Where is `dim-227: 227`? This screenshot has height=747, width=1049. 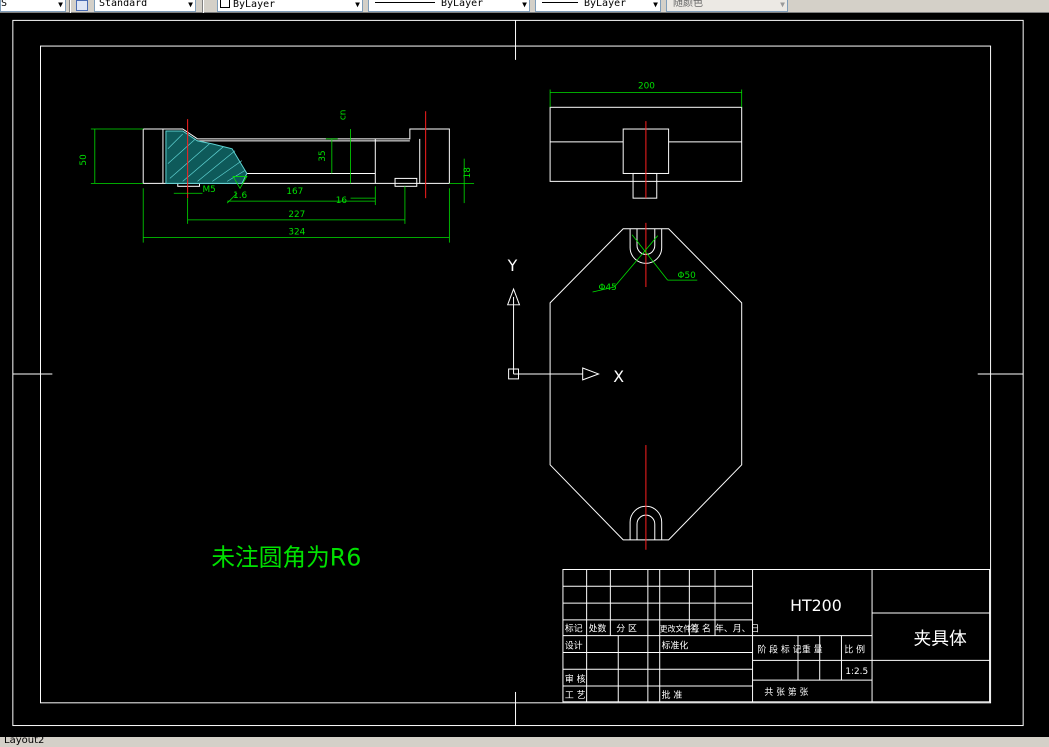 dim-227: 227 is located at coordinates (296, 215).